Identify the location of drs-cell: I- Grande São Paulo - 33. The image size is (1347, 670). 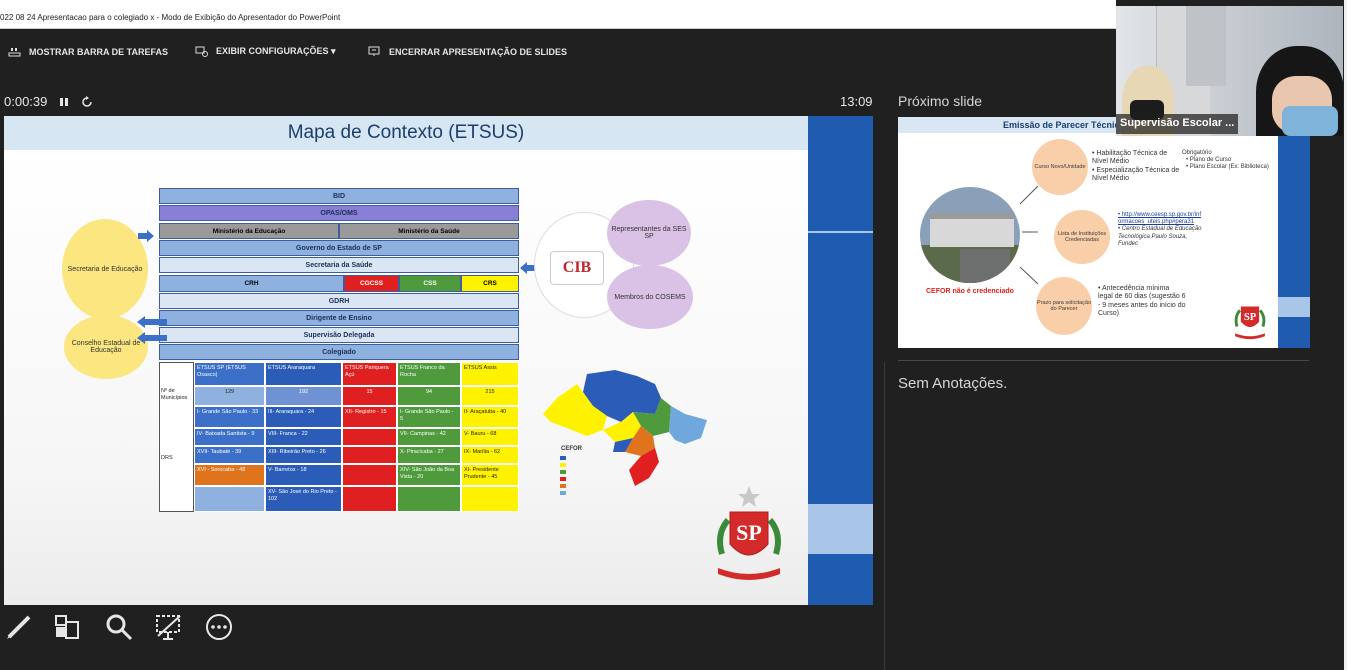
(229, 417).